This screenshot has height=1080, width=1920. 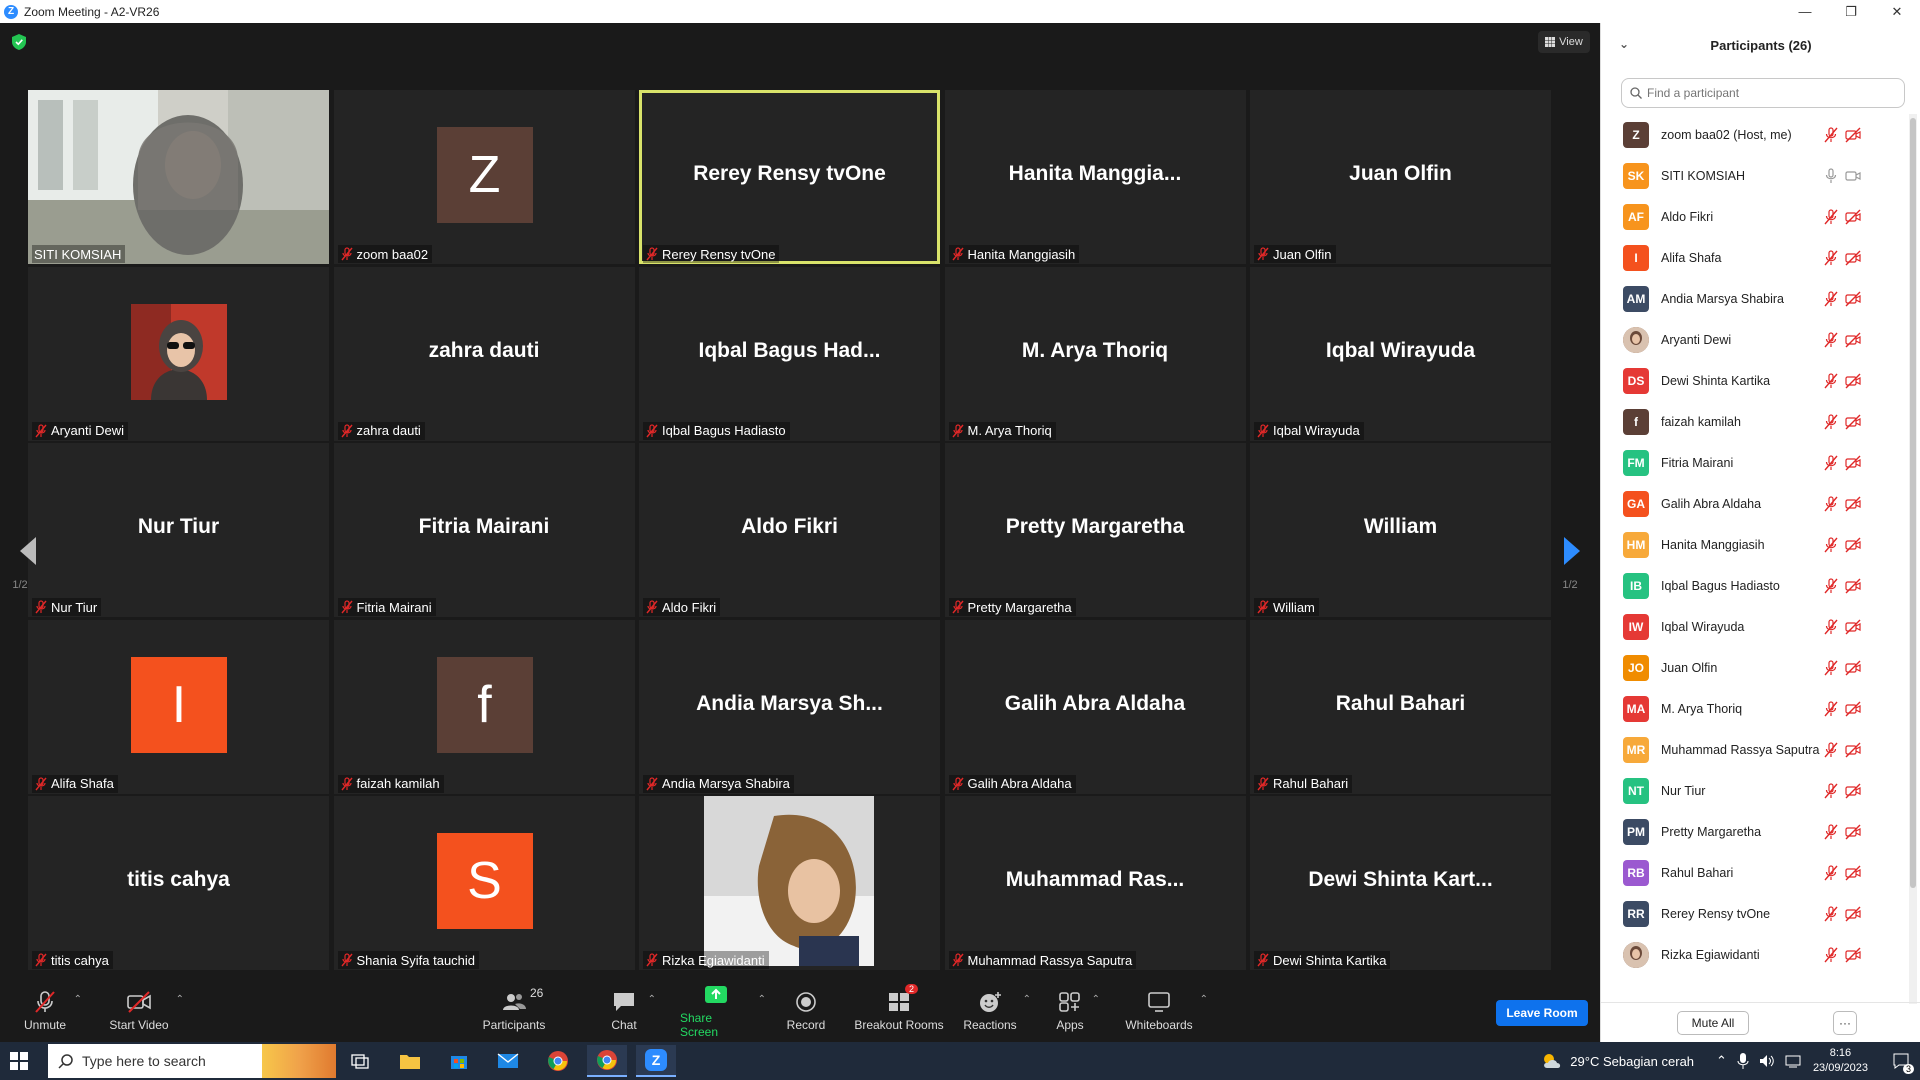 I want to click on next-page-button: 1/2, so click(x=1570, y=552).